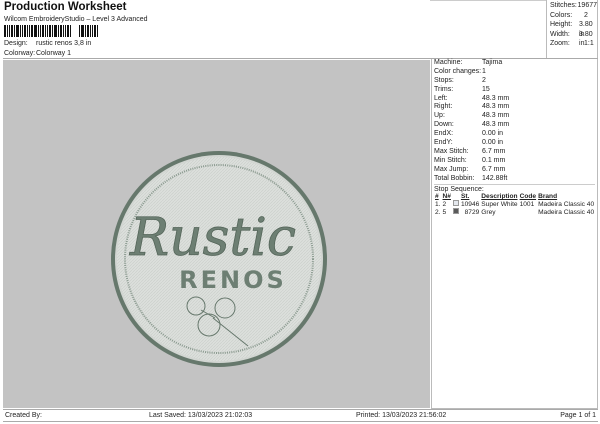 This screenshot has height=424, width=600. I want to click on detail-label: Machine:, so click(448, 62).